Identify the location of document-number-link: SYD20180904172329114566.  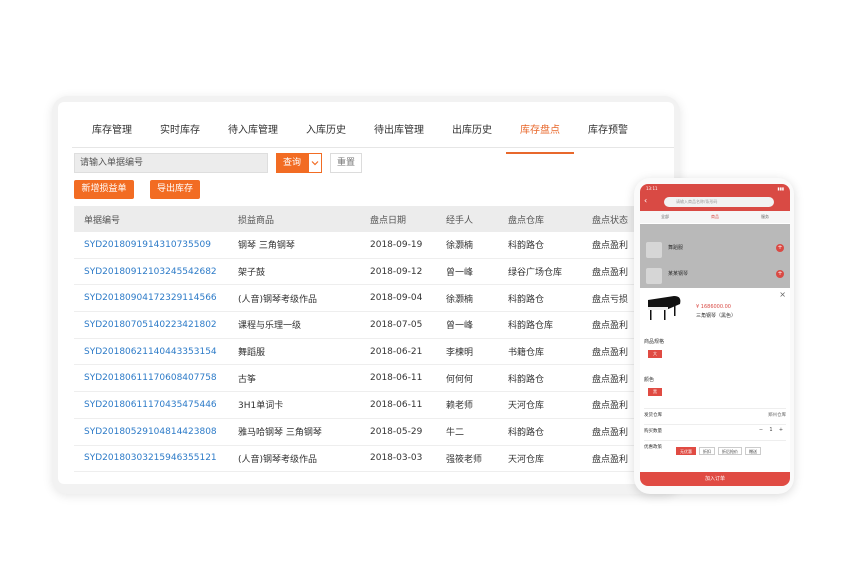
(151, 298).